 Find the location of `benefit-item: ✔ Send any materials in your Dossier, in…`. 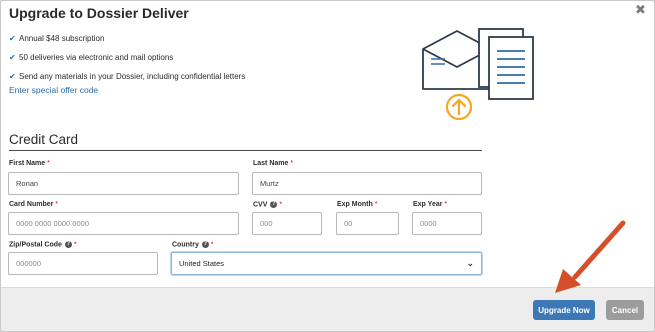

benefit-item: ✔ Send any materials in your Dossier, in… is located at coordinates (127, 76).